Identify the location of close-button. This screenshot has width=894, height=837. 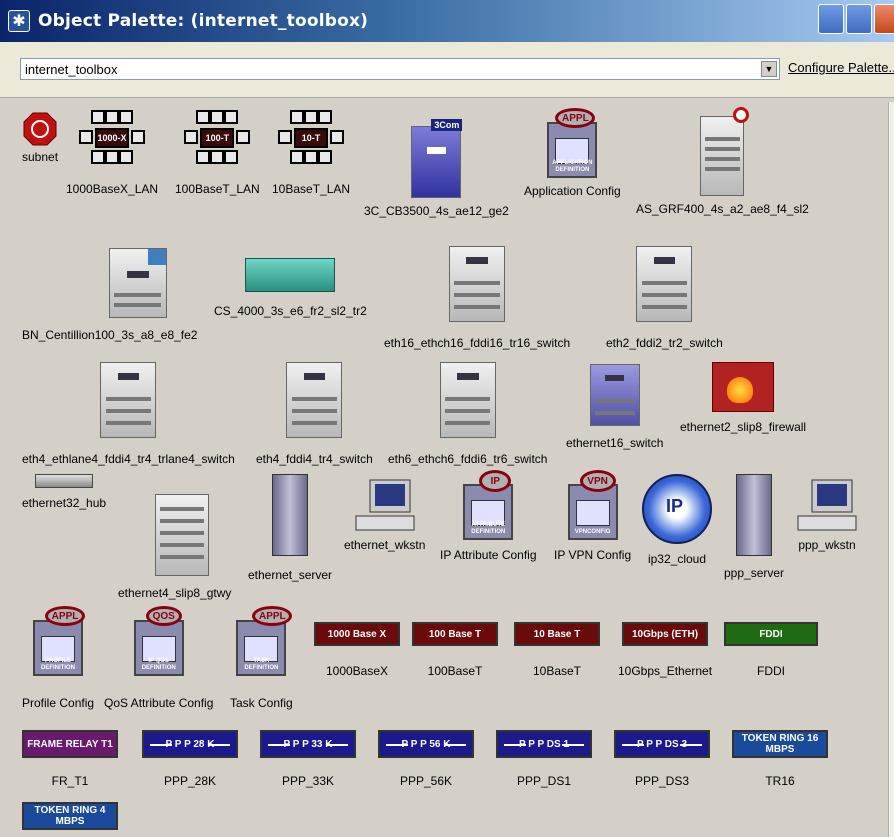
(884, 19).